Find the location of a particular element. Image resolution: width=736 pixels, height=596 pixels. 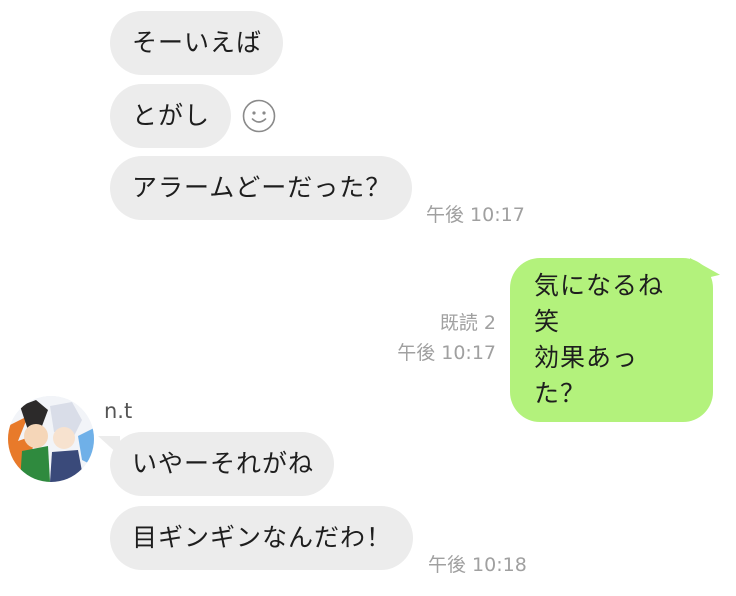

message-text: いやーそれがね is located at coordinates (223, 463).